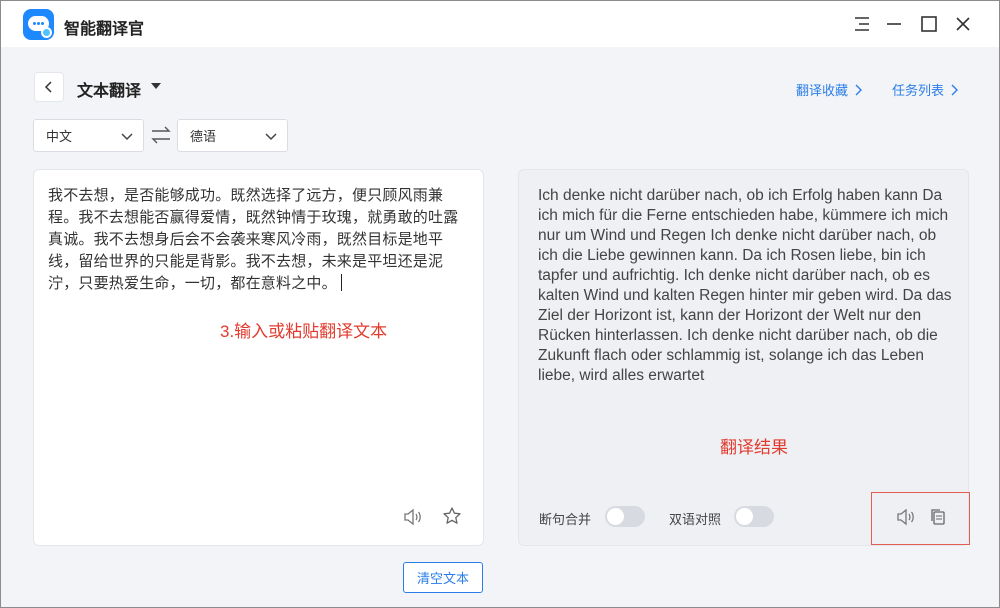 The image size is (1000, 608). What do you see at coordinates (500, 24) in the screenshot?
I see `title-bar: 智能翻译官` at bounding box center [500, 24].